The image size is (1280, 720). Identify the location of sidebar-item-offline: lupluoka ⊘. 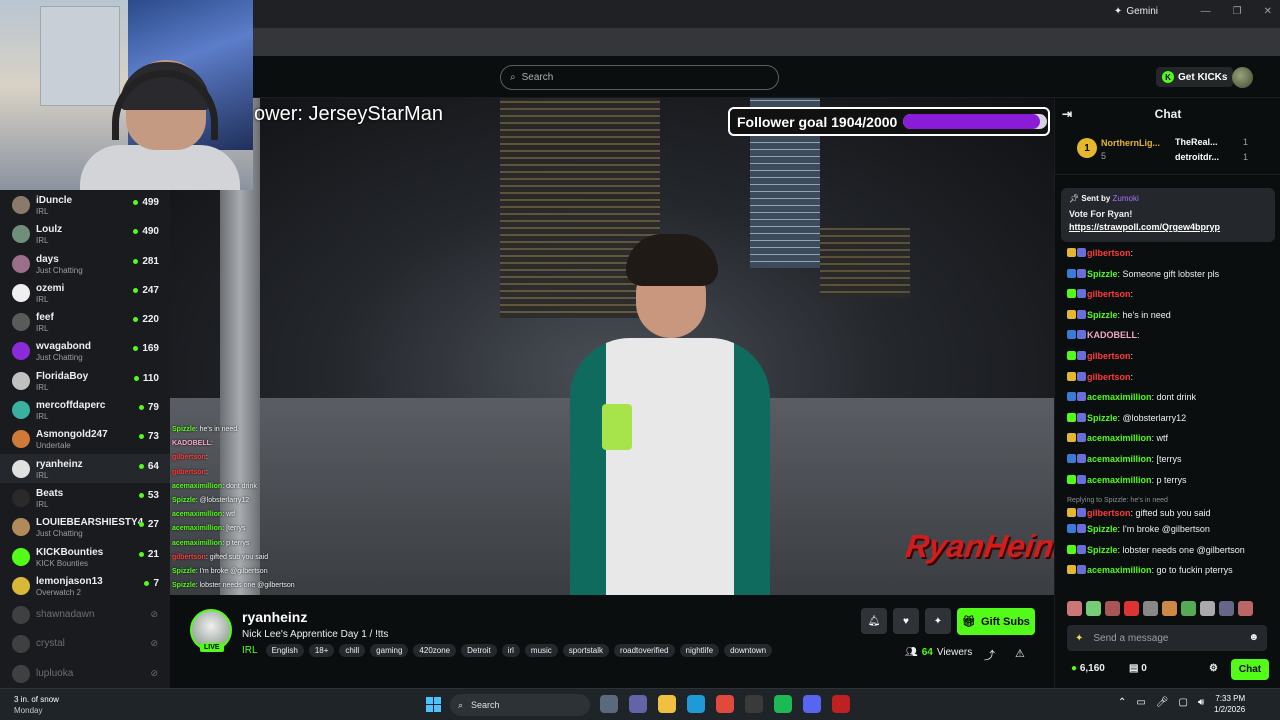
(85, 673).